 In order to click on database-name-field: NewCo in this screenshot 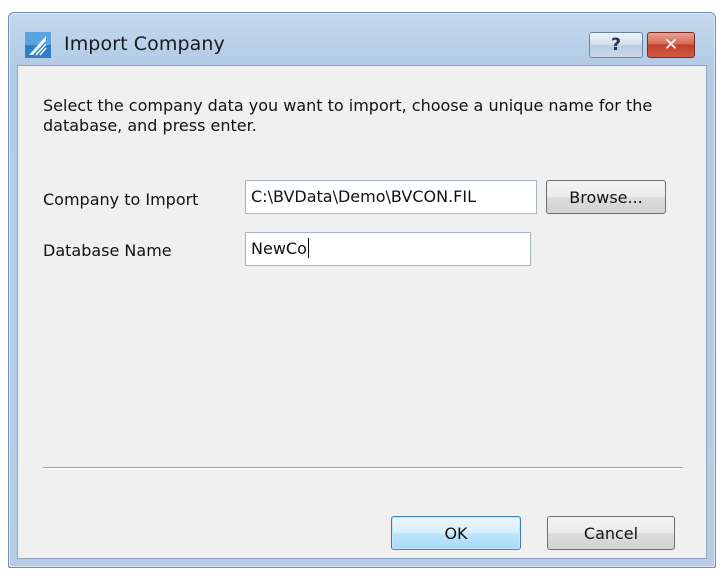, I will do `click(388, 249)`.